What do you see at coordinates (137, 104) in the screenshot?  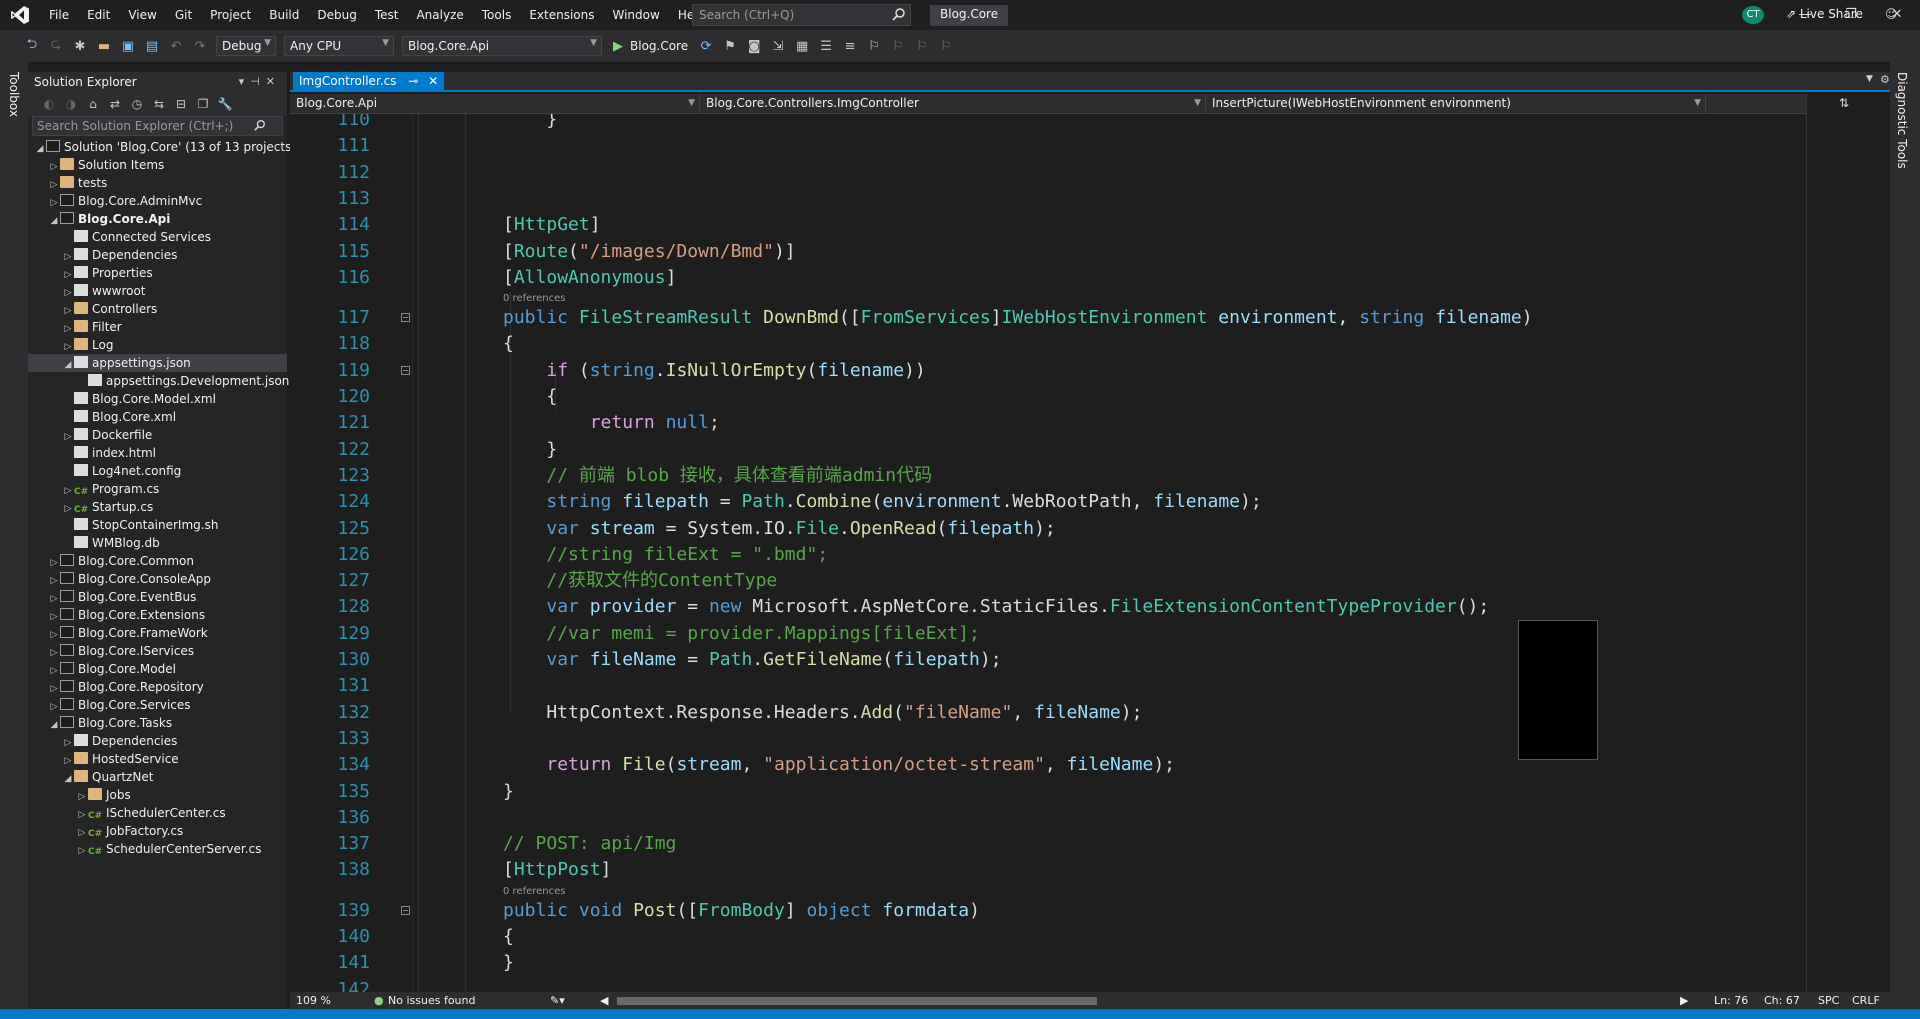 I see `pending-changes-icon: ◷` at bounding box center [137, 104].